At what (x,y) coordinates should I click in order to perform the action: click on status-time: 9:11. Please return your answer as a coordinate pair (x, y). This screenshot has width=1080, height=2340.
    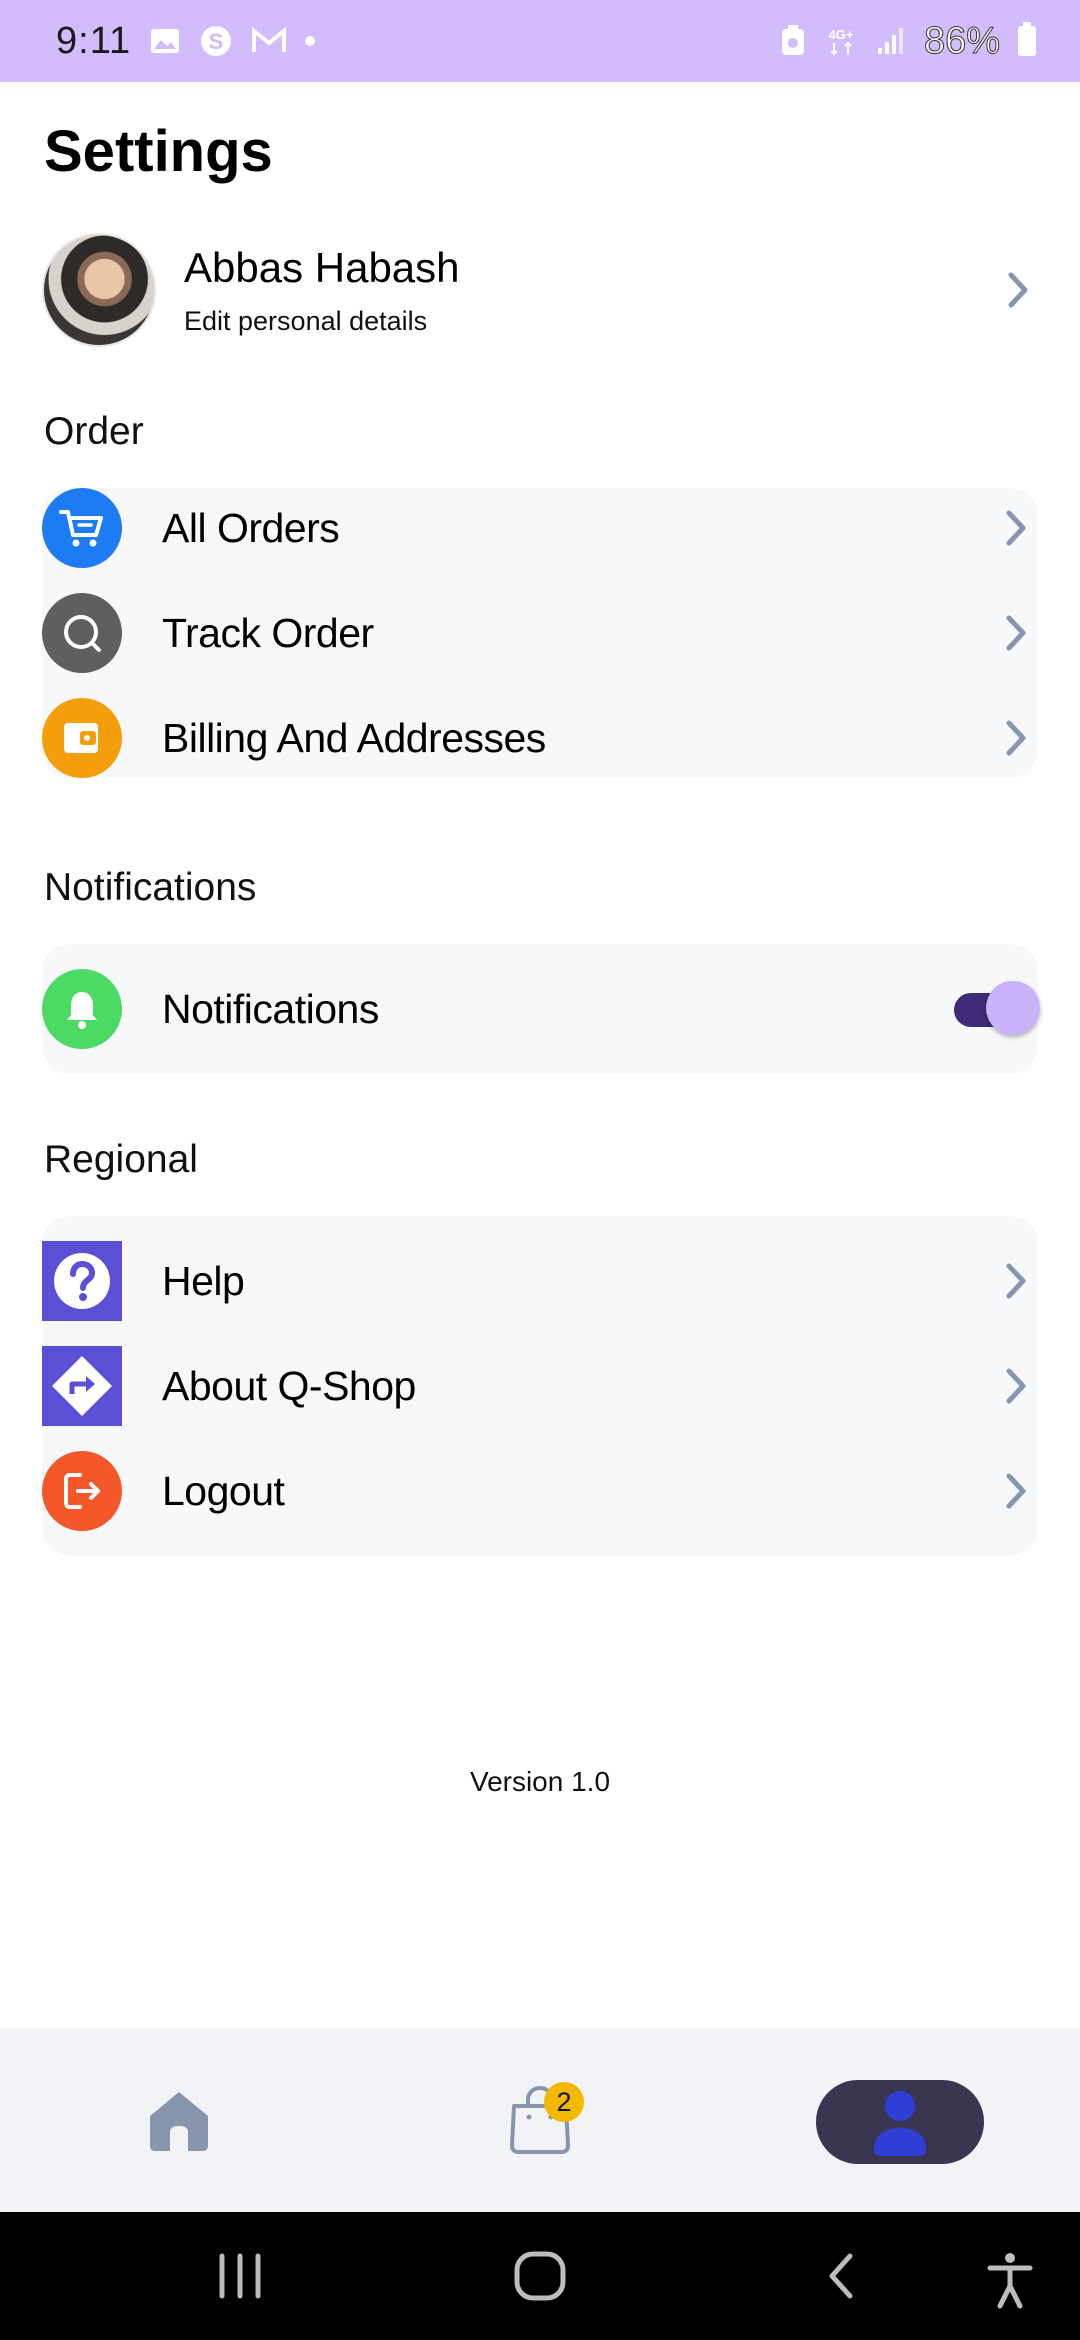
    Looking at the image, I should click on (94, 40).